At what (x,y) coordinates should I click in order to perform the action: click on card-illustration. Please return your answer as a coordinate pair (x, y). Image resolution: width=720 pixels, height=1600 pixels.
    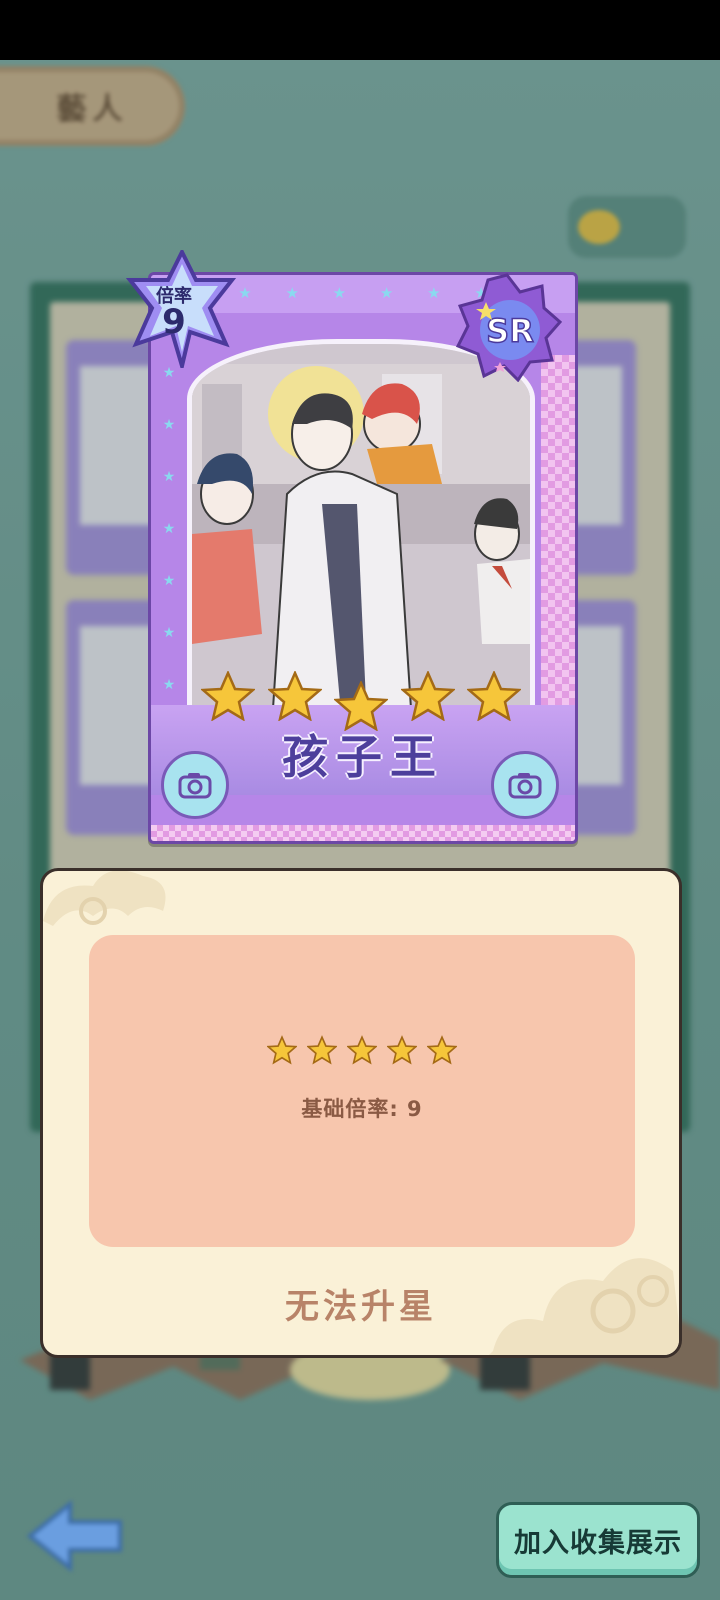
    Looking at the image, I should click on (361, 531).